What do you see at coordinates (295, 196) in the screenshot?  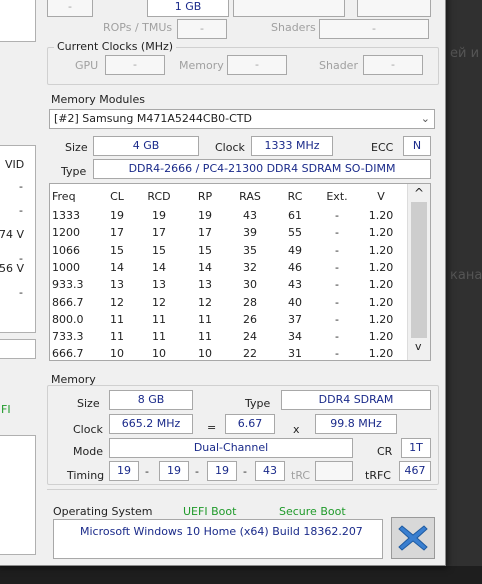 I see `col-header: RC` at bounding box center [295, 196].